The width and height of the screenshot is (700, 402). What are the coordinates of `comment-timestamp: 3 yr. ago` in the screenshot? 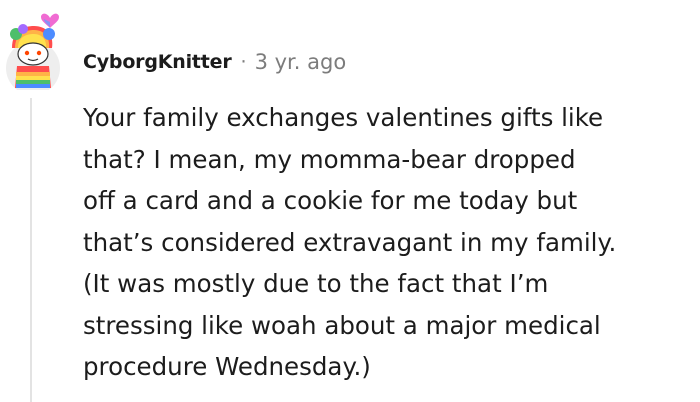 It's located at (301, 62).